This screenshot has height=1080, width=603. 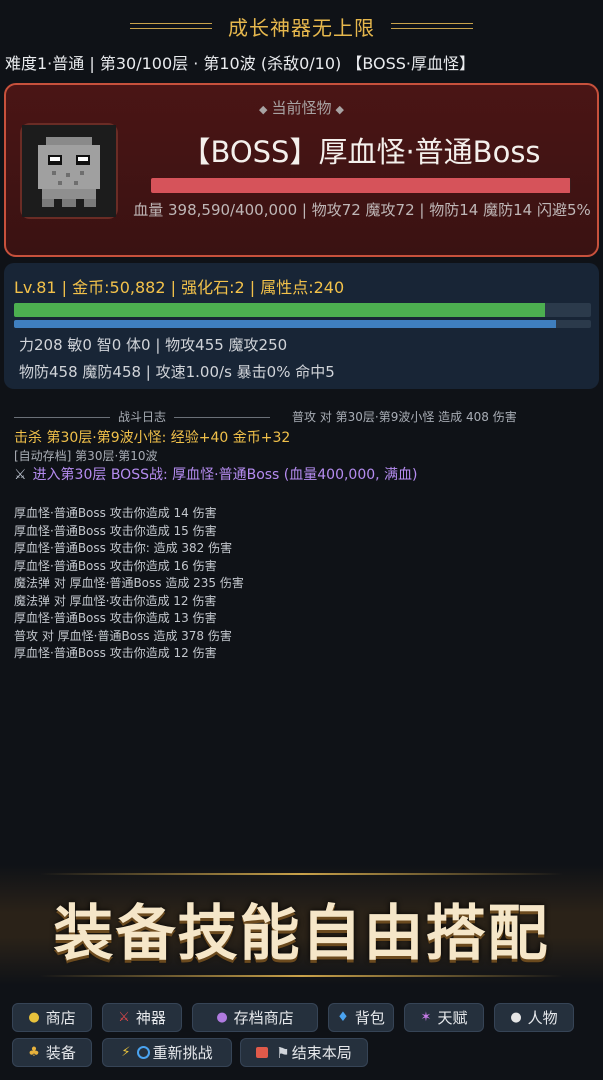 What do you see at coordinates (115, 530) in the screenshot?
I see `log-entry: 厚血怪·普通Boss 攻击你造成 15 伤害` at bounding box center [115, 530].